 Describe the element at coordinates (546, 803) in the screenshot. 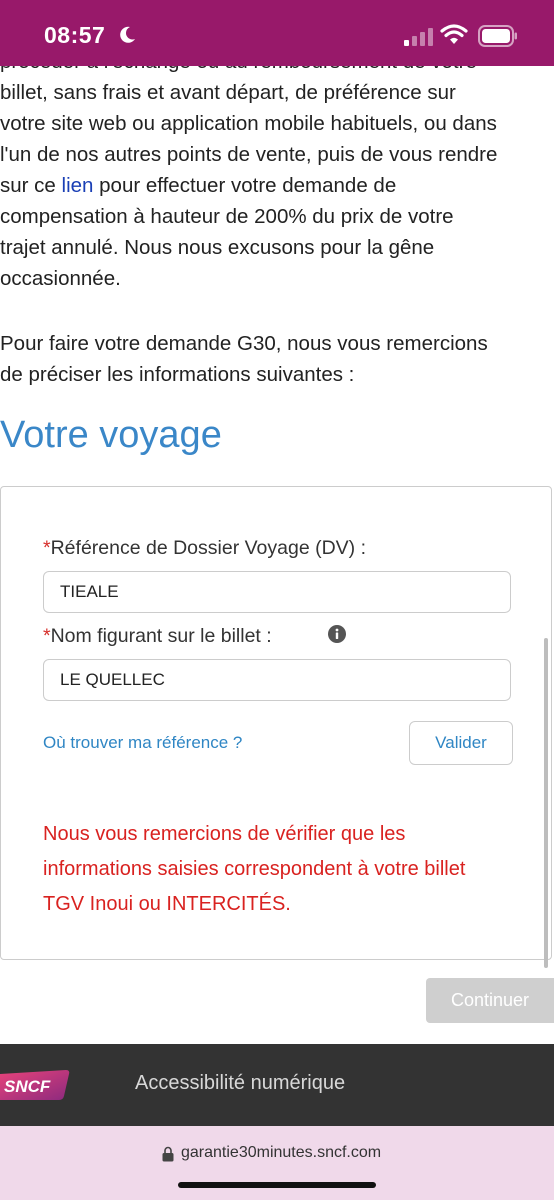

I see `page-scrollbar` at that location.